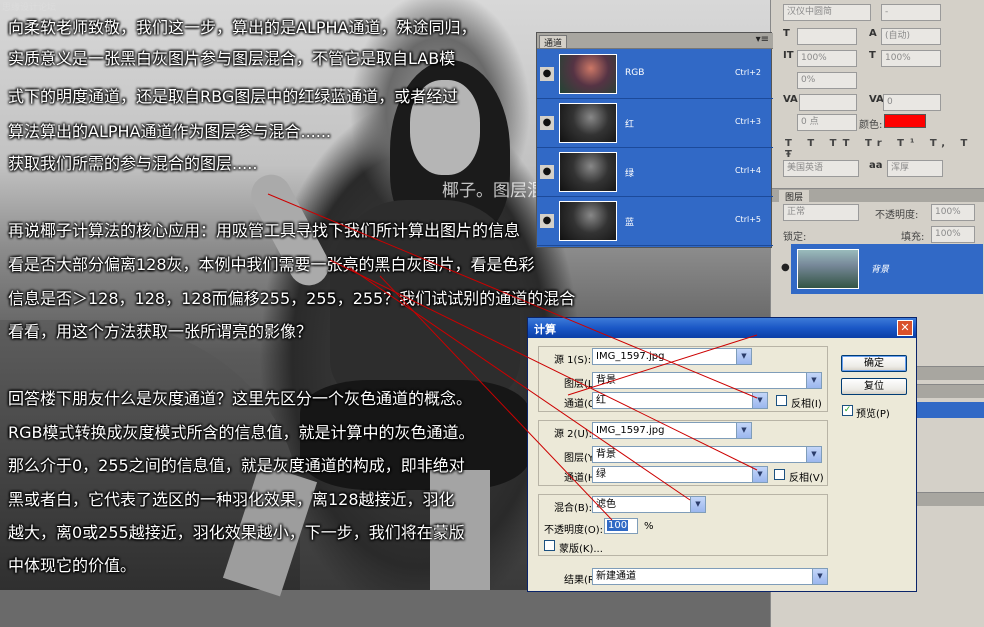 The width and height of the screenshot is (984, 627). Describe the element at coordinates (905, 328) in the screenshot. I see `close-button: ✕` at that location.